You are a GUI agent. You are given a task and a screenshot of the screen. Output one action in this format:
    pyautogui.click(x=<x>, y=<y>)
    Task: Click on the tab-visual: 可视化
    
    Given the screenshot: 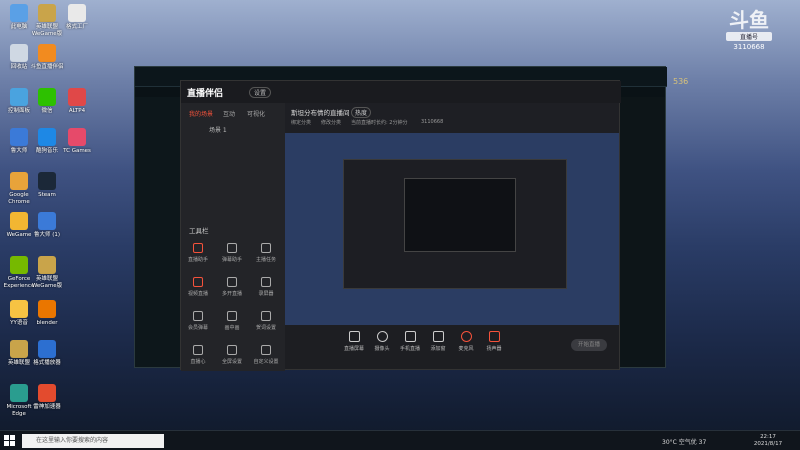 What is the action you would take?
    pyautogui.click(x=256, y=113)
    